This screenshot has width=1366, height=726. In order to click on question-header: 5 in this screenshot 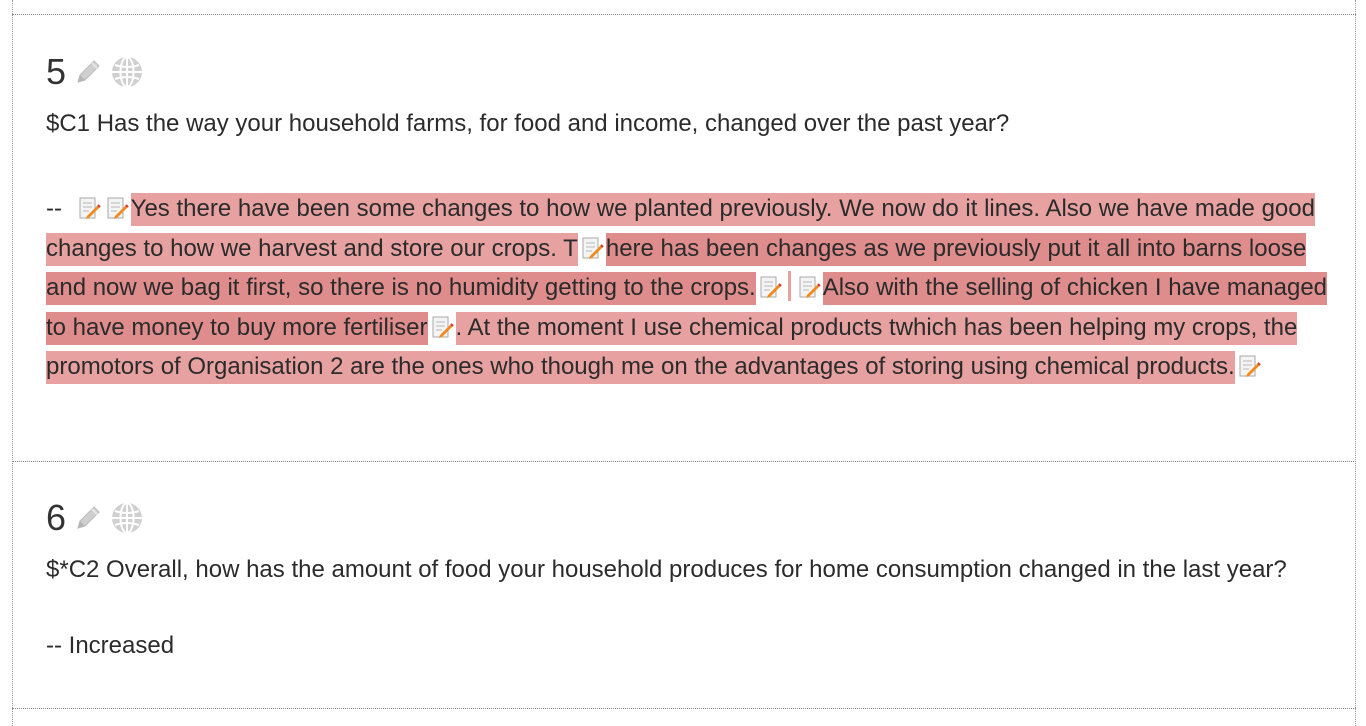, I will do `click(691, 72)`.